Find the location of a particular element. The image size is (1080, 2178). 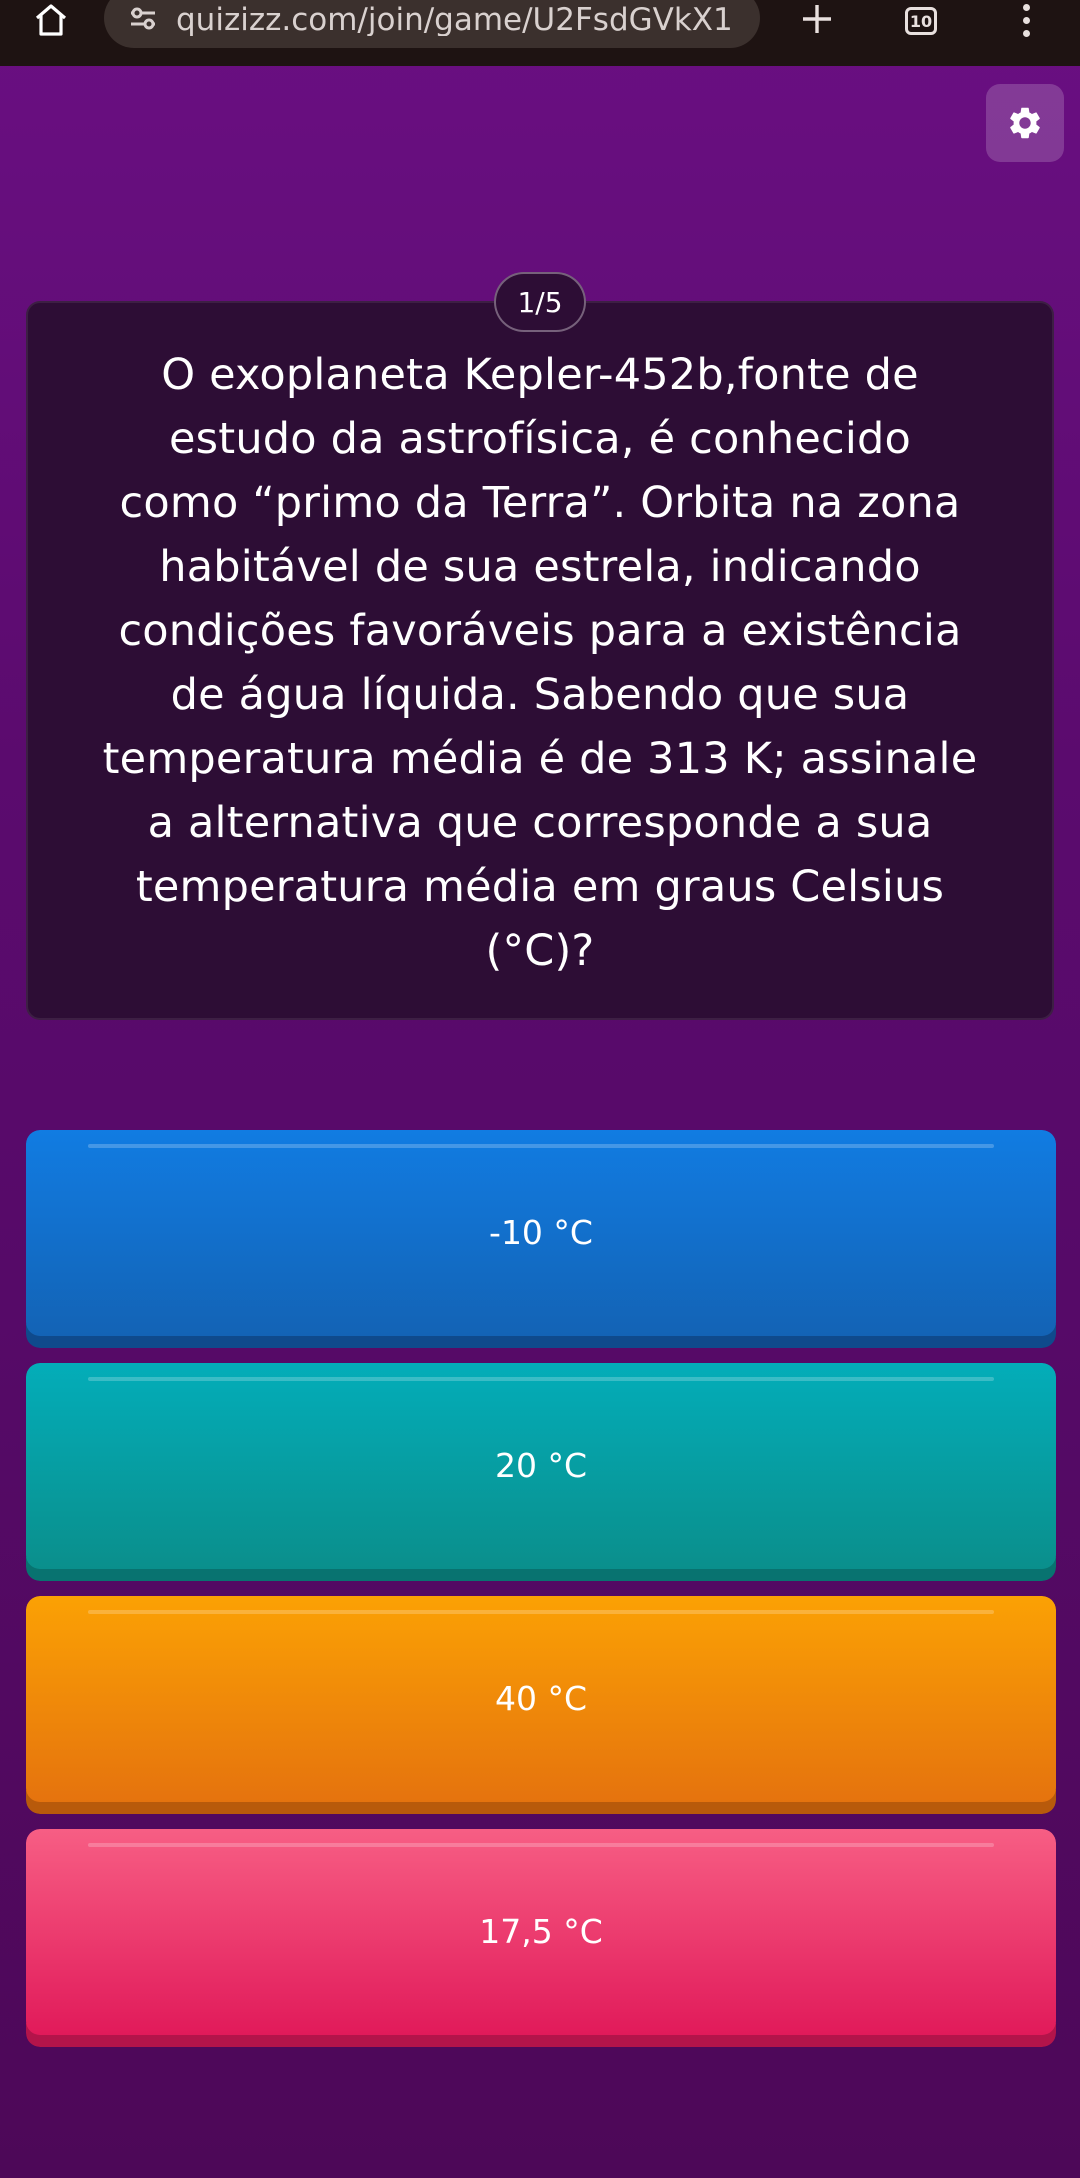

plus-icon is located at coordinates (817, 19).